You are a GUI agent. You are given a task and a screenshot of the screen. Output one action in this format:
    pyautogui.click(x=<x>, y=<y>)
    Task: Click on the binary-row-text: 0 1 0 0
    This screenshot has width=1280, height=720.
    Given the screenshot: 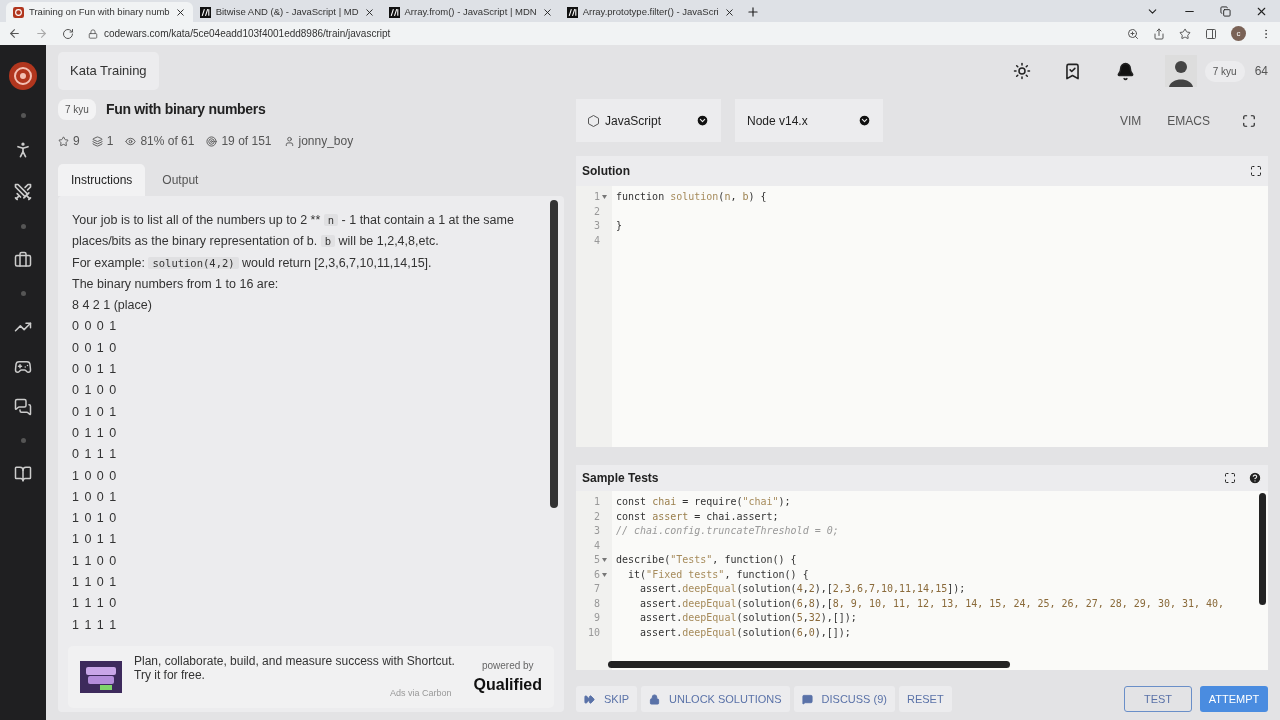 What is the action you would take?
    pyautogui.click(x=95, y=391)
    